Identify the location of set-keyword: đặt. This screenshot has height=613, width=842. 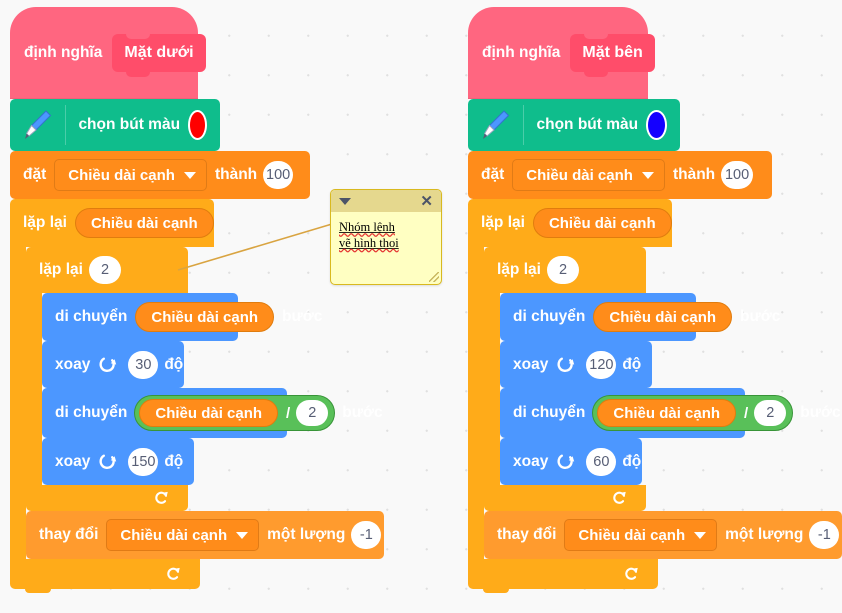
(493, 174).